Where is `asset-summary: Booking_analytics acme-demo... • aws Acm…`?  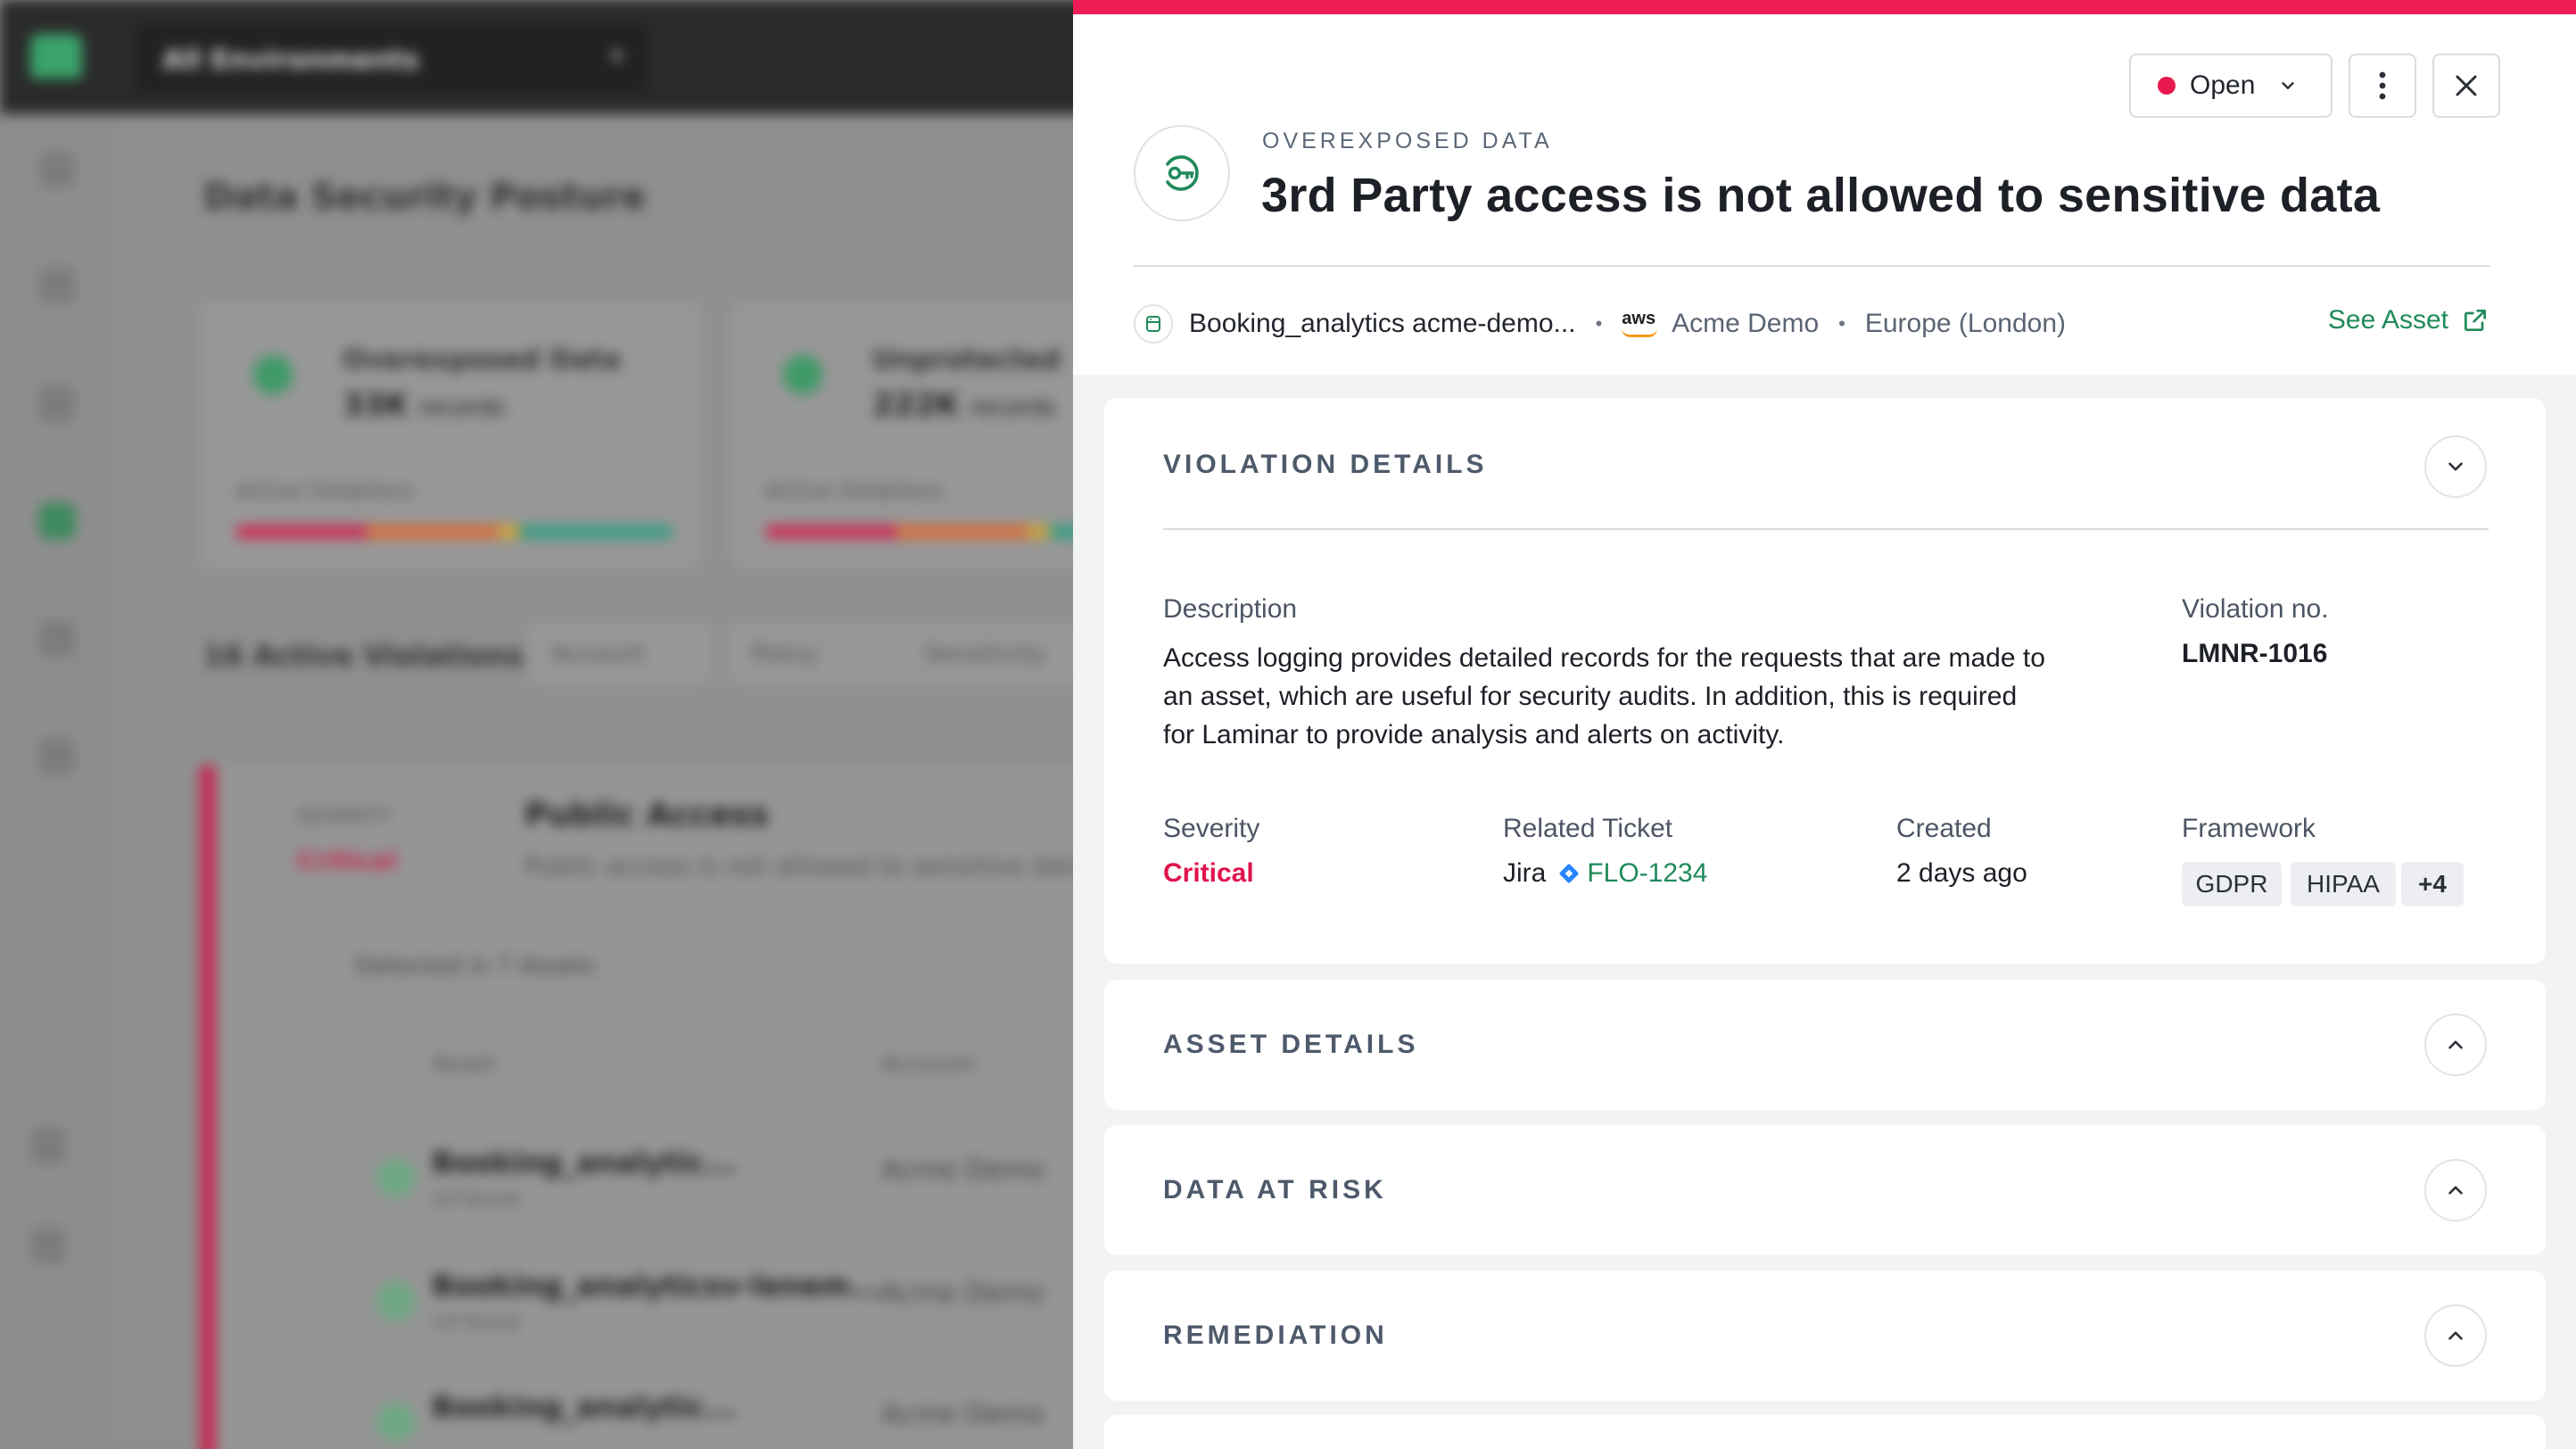
asset-summary: Booking_analytics acme-demo... • aws Acm… is located at coordinates (1812, 324).